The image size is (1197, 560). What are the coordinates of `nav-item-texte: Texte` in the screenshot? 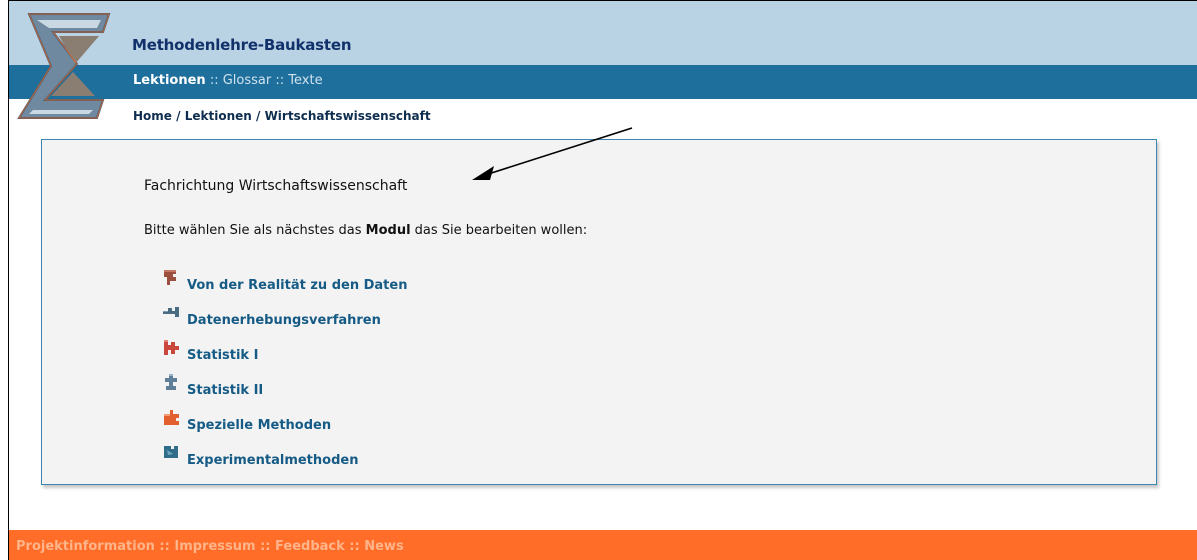 It's located at (305, 80).